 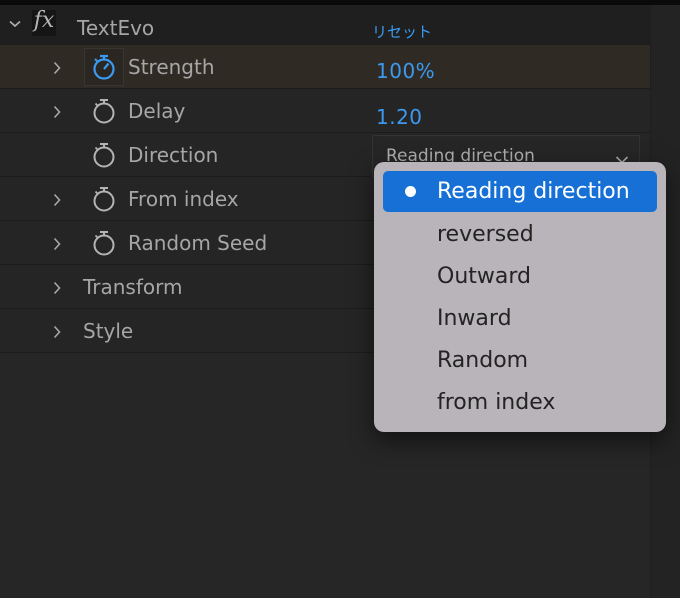 What do you see at coordinates (44, 23) in the screenshot?
I see `fx-icon: fx` at bounding box center [44, 23].